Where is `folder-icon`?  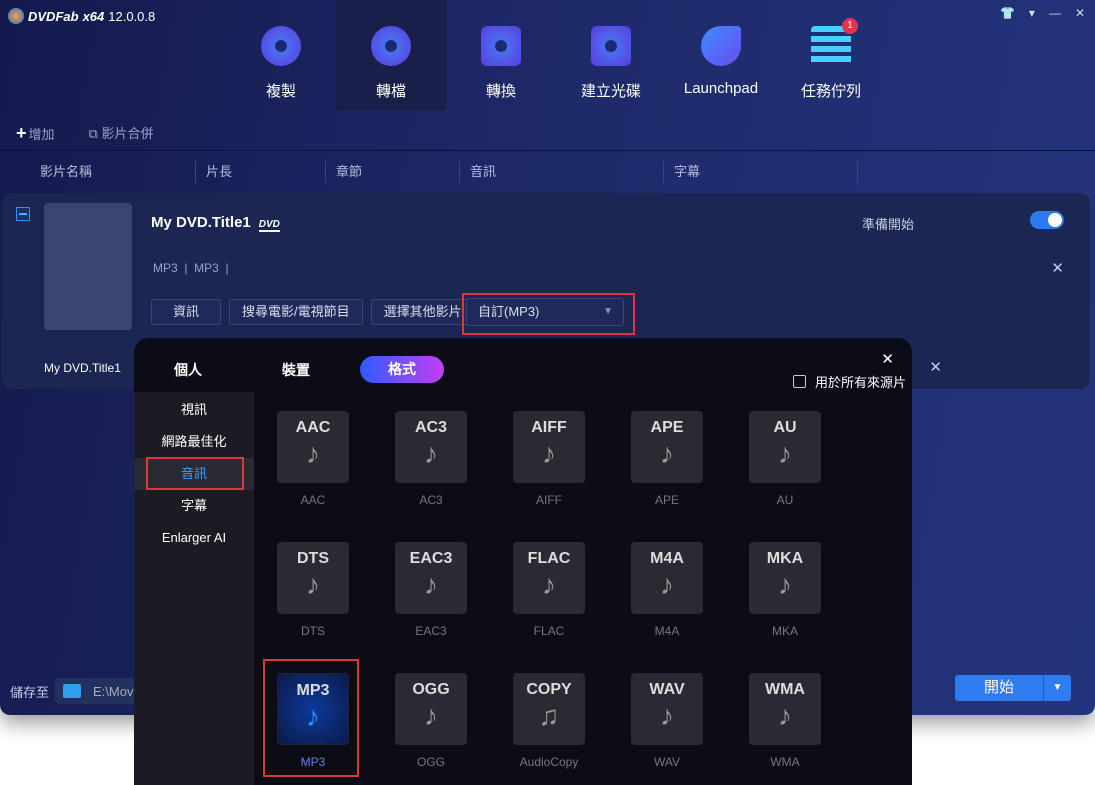
folder-icon is located at coordinates (72, 691).